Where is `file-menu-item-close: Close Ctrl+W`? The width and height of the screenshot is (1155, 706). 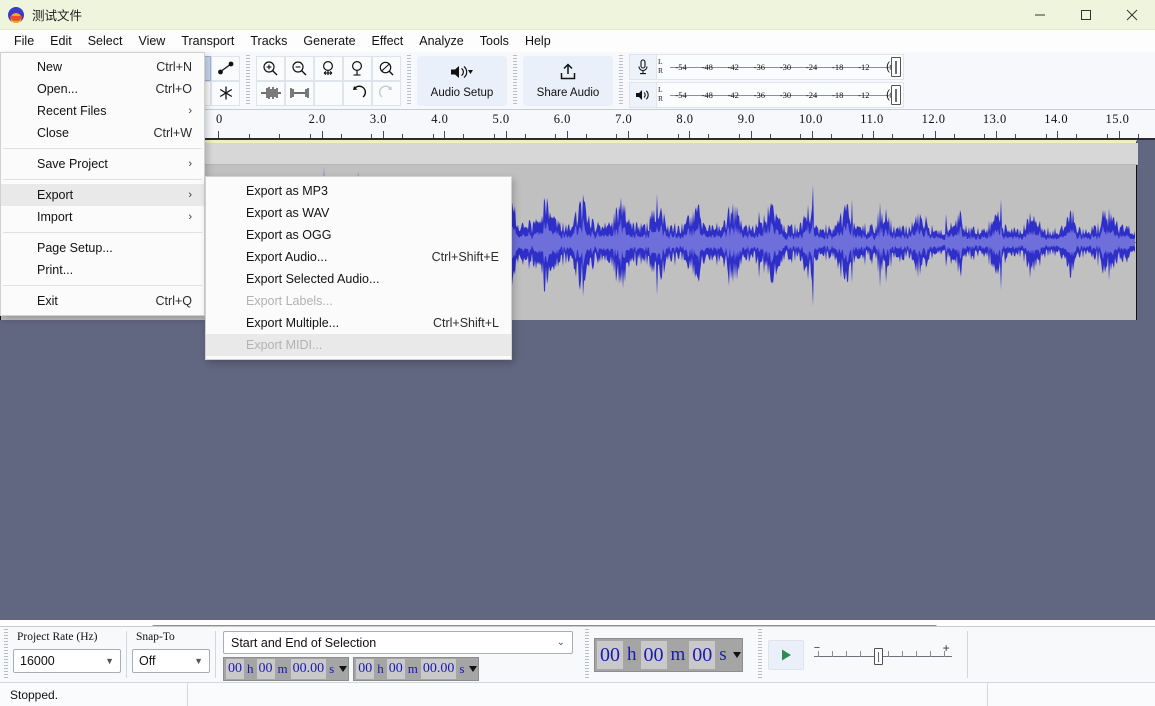
file-menu-item-close: Close Ctrl+W is located at coordinates (102, 133).